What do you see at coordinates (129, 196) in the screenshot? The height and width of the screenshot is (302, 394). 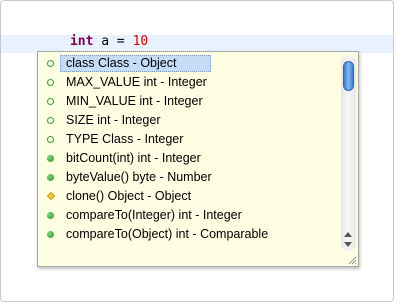 I see `completion-item-label: clone() Object - Object` at bounding box center [129, 196].